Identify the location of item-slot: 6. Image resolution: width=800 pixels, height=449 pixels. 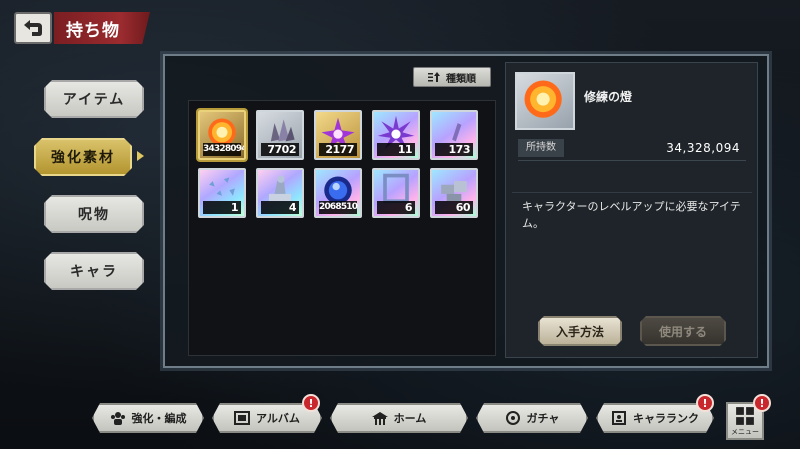
(396, 193).